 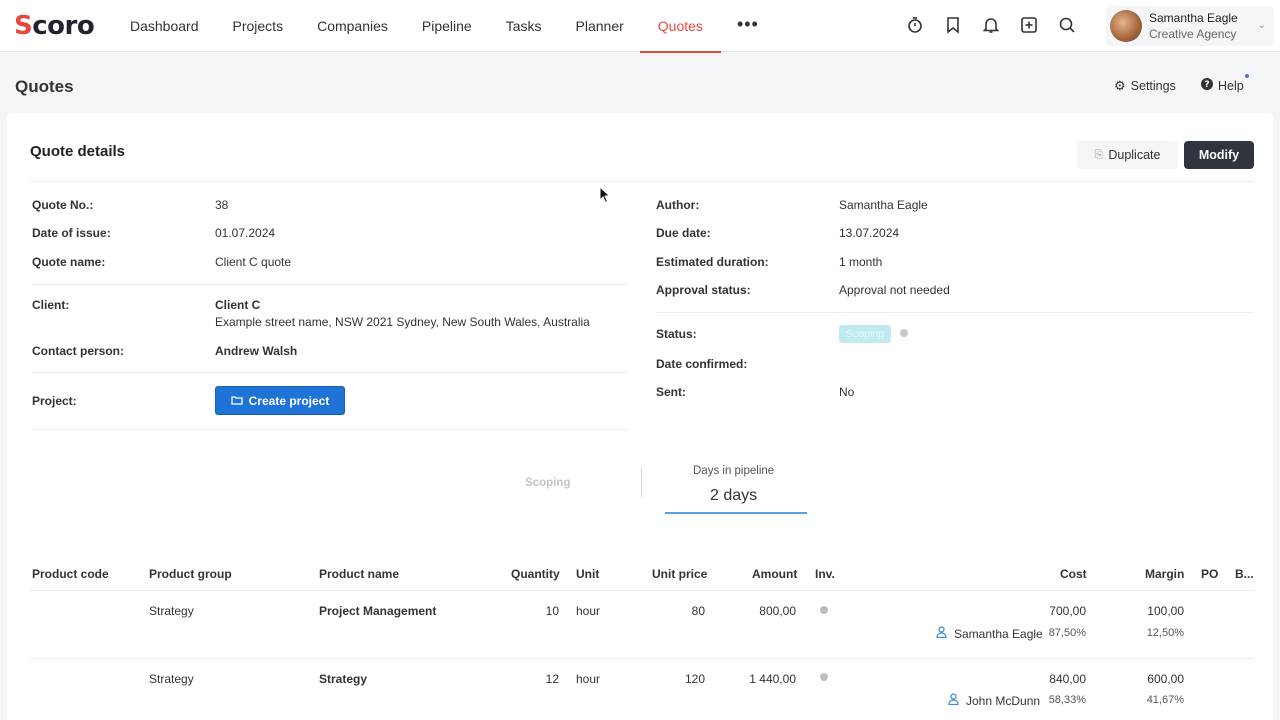 I want to click on col-quantity: Quantity, so click(x=535, y=574).